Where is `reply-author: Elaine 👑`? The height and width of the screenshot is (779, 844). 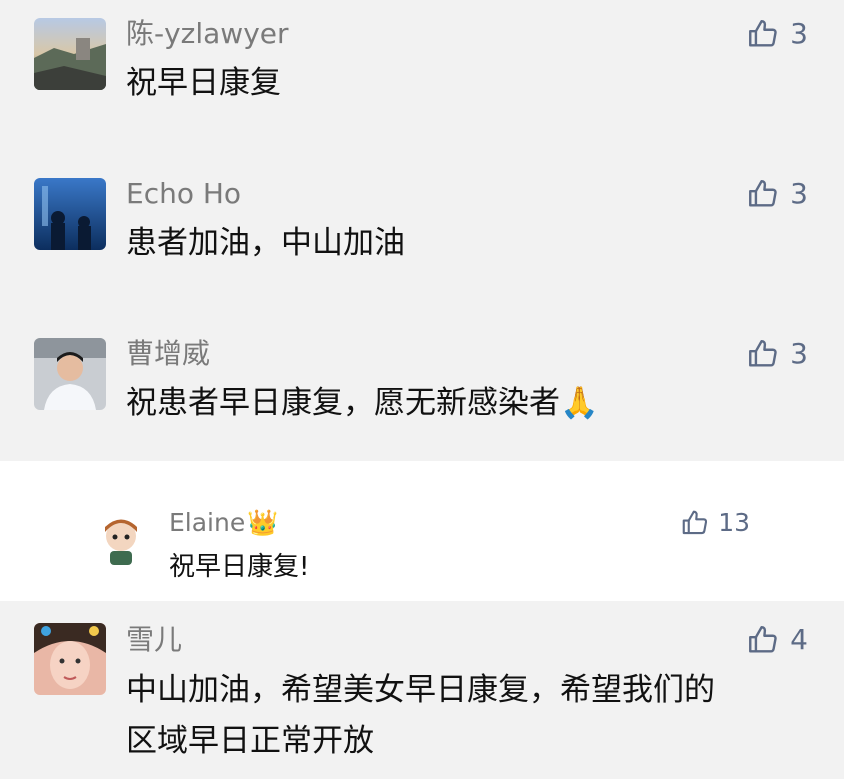
reply-author: Elaine 👑 is located at coordinates (223, 523).